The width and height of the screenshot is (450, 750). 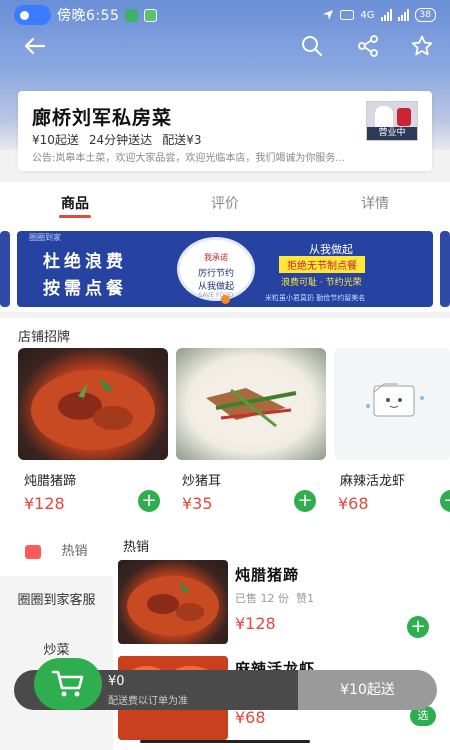 What do you see at coordinates (56, 639) in the screenshot?
I see `category-sidebar: 热销 圈圈到家客服 炒菜` at bounding box center [56, 639].